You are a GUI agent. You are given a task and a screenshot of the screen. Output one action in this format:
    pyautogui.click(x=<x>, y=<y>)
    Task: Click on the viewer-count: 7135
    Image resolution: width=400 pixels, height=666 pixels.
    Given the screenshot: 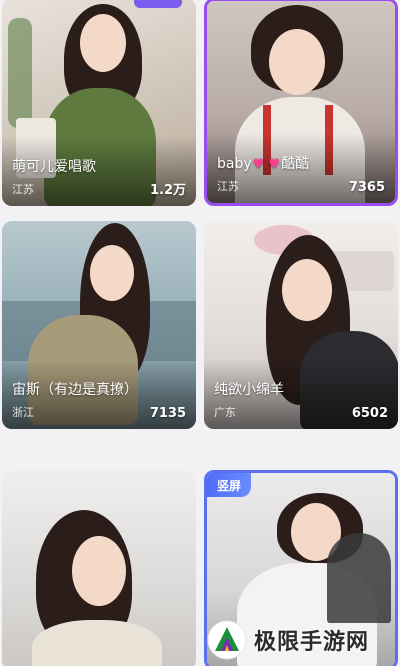 What is the action you would take?
    pyautogui.click(x=167, y=413)
    